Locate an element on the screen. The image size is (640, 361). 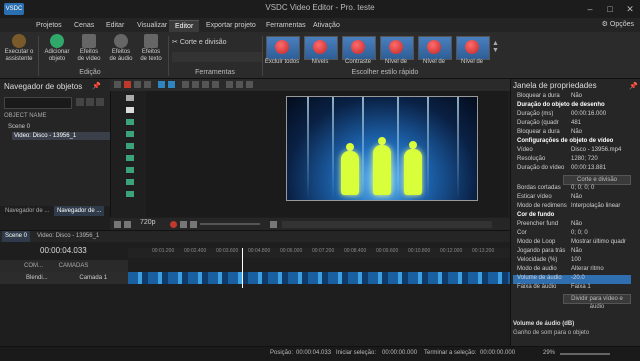
resolution-select: 720p is located at coordinates (148, 222).